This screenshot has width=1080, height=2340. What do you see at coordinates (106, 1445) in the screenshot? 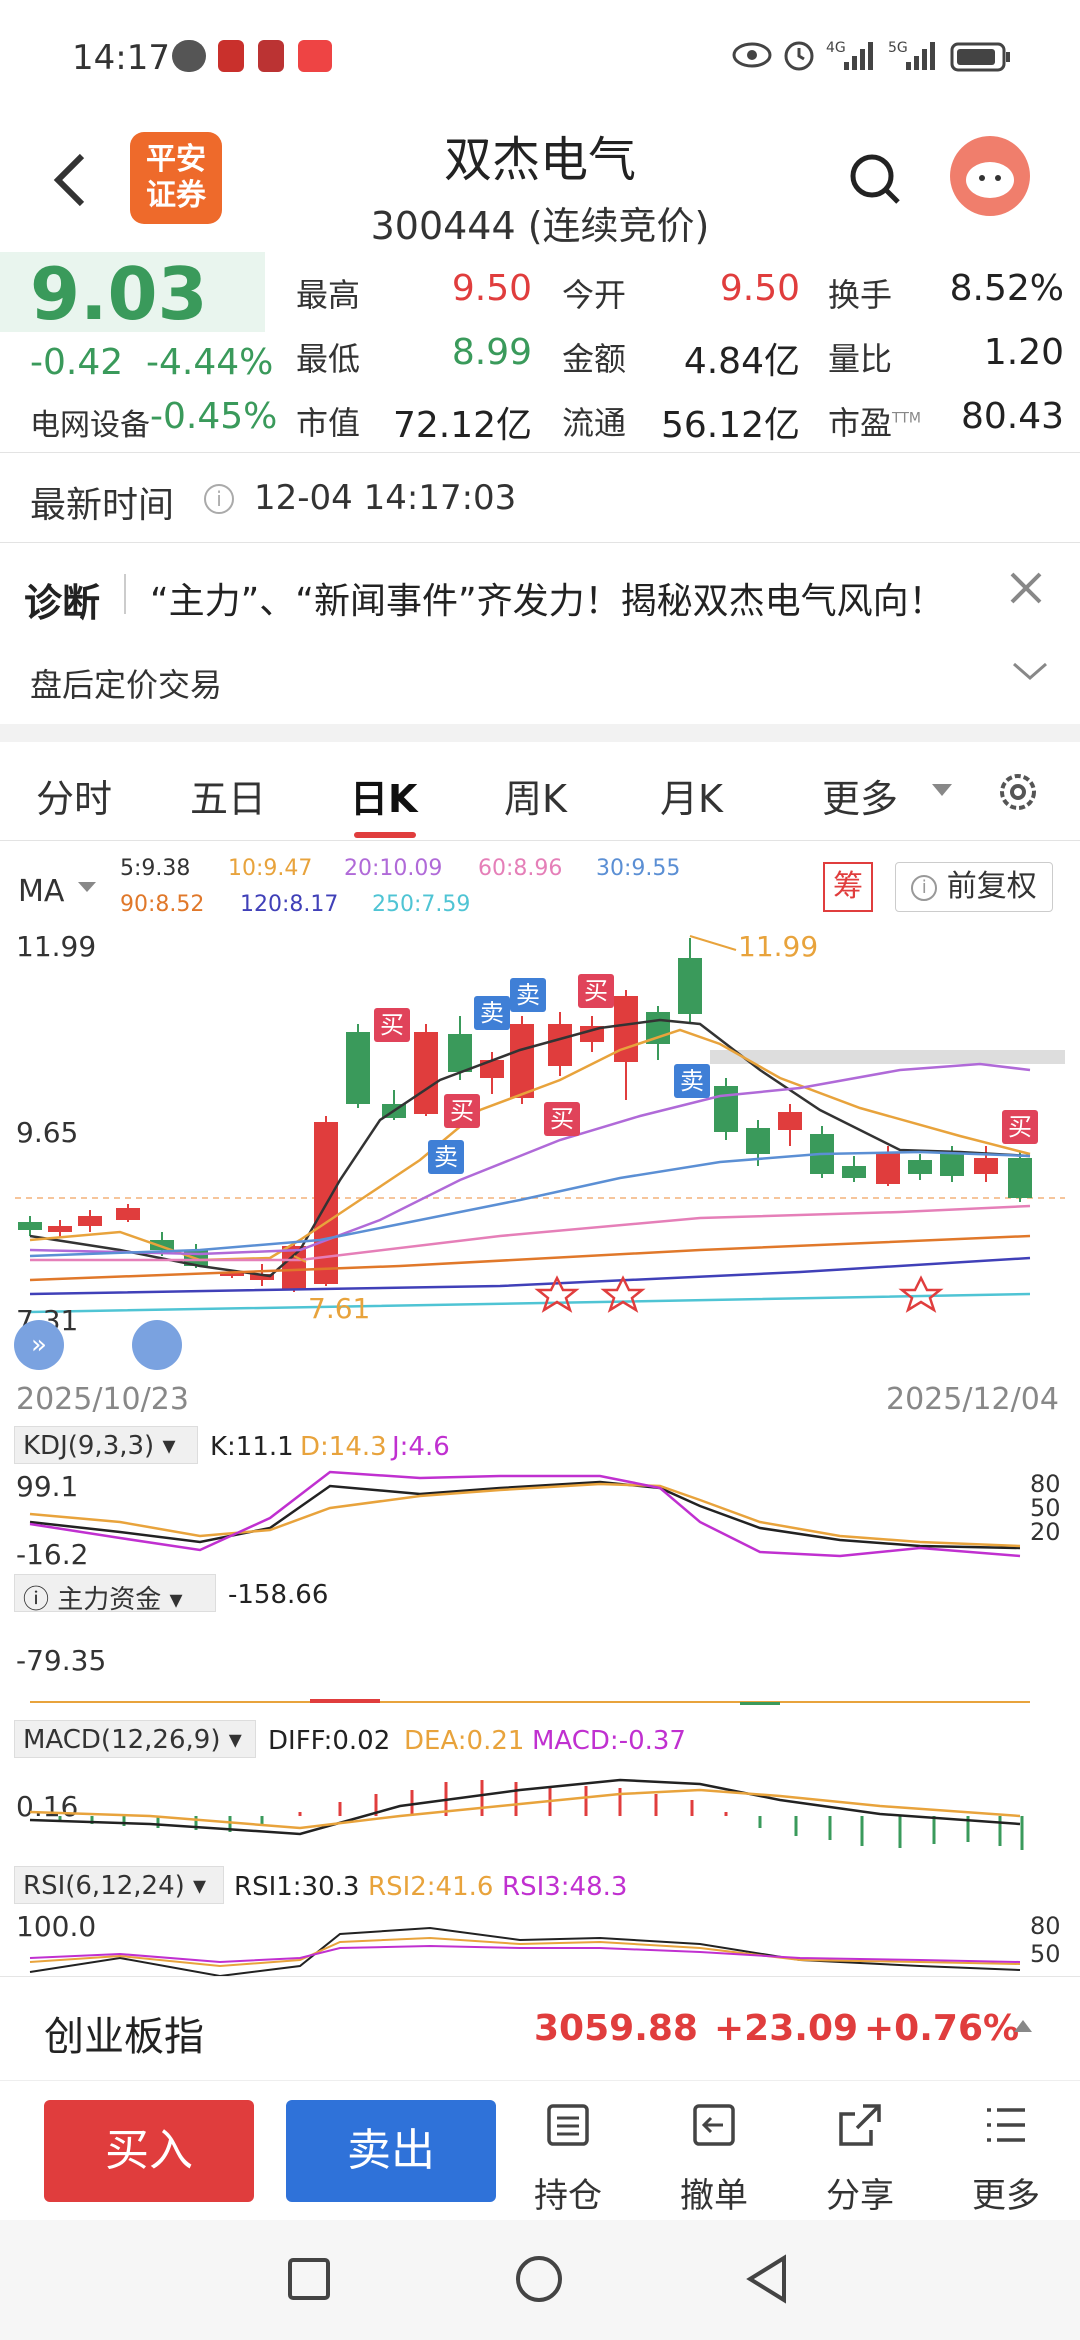
I see `kdj-selector: KDJ(9,3,3) ▾` at bounding box center [106, 1445].